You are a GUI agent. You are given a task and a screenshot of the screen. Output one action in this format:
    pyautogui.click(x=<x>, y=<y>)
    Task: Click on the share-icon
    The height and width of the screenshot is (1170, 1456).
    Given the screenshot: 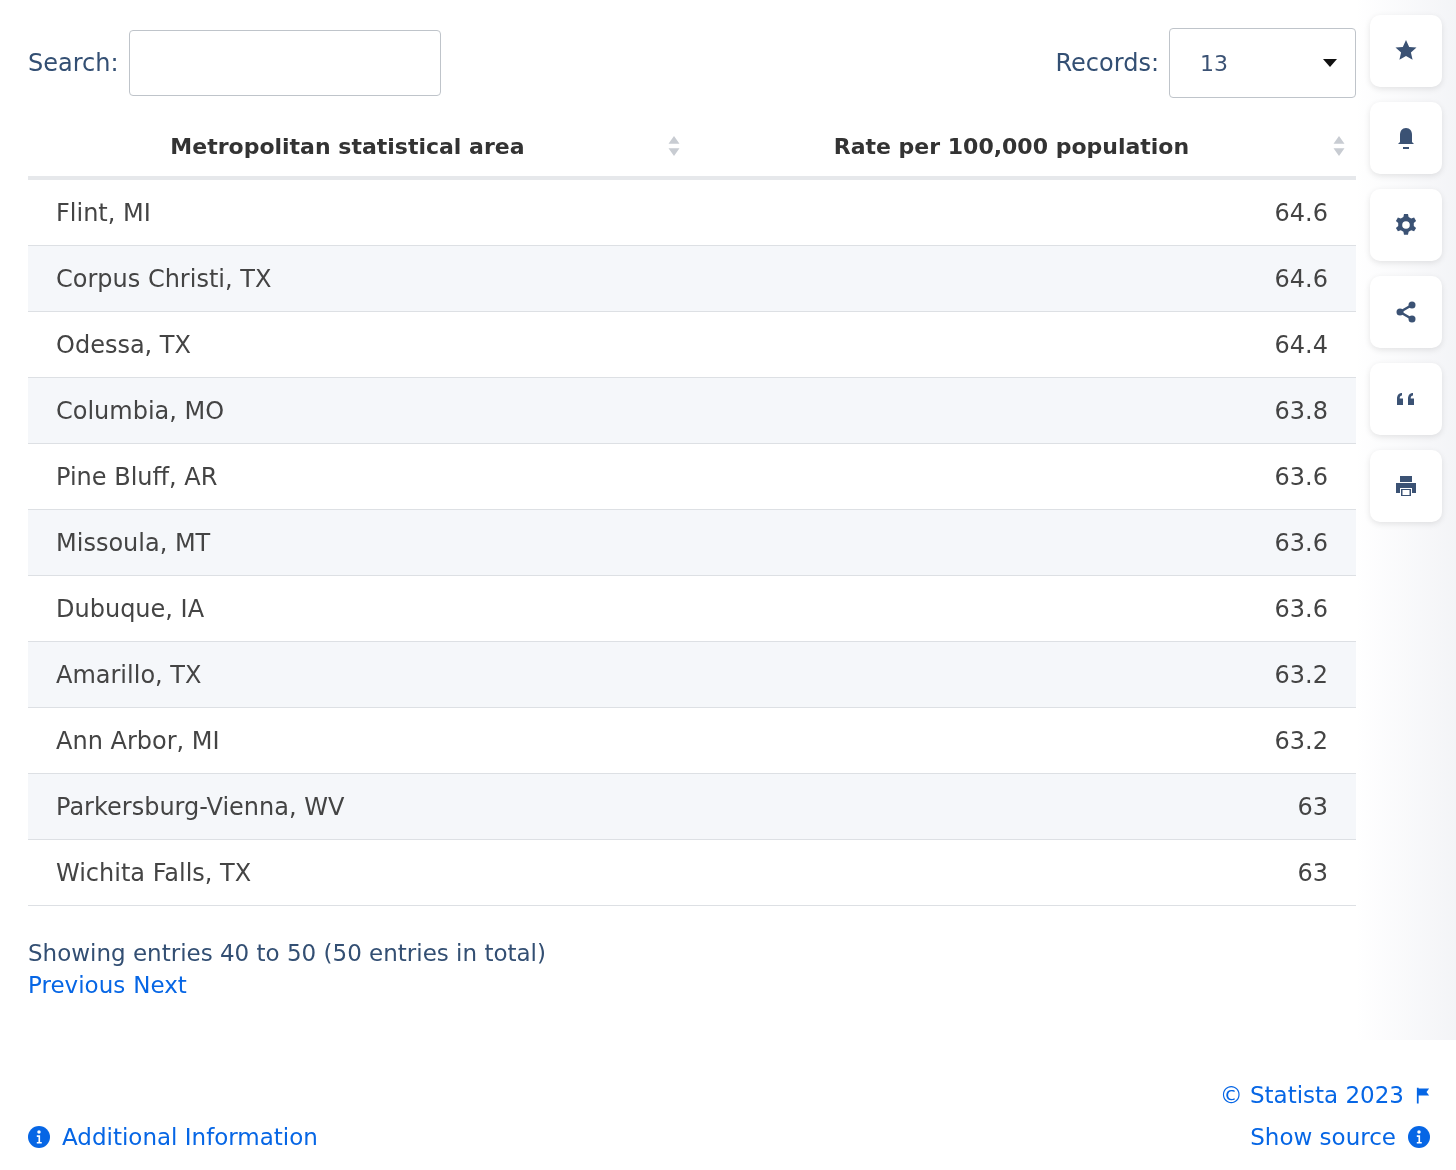 What is the action you would take?
    pyautogui.click(x=1406, y=312)
    